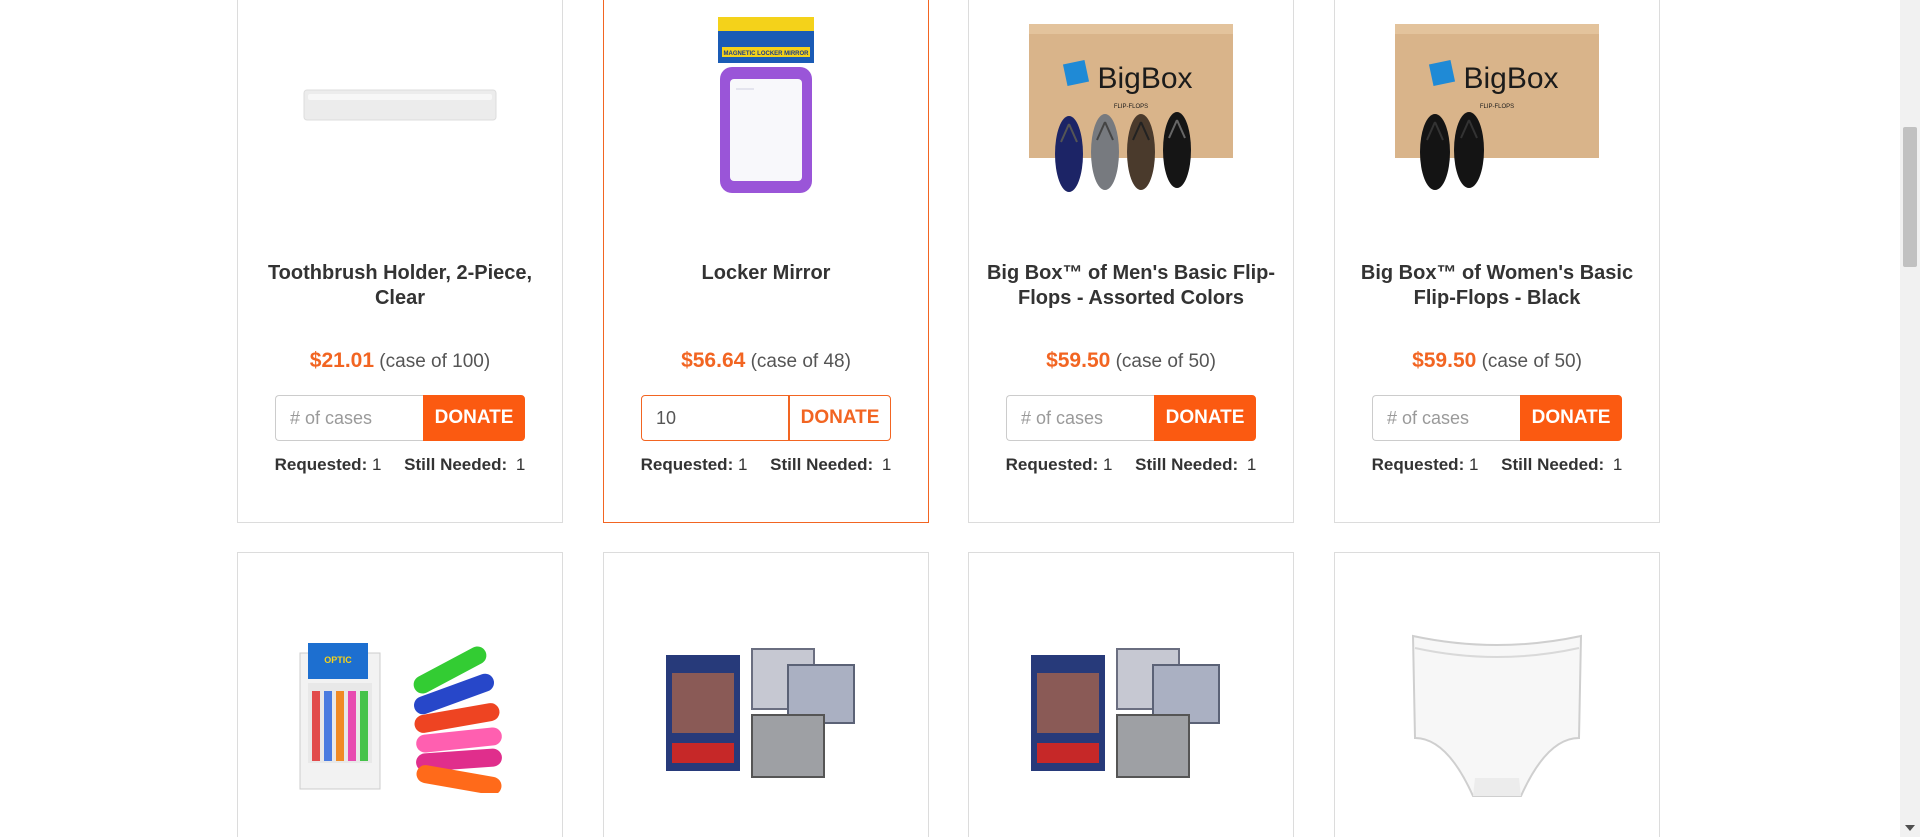 The width and height of the screenshot is (1920, 837). I want to click on price-line: $21.01 (case of 100), so click(400, 361).